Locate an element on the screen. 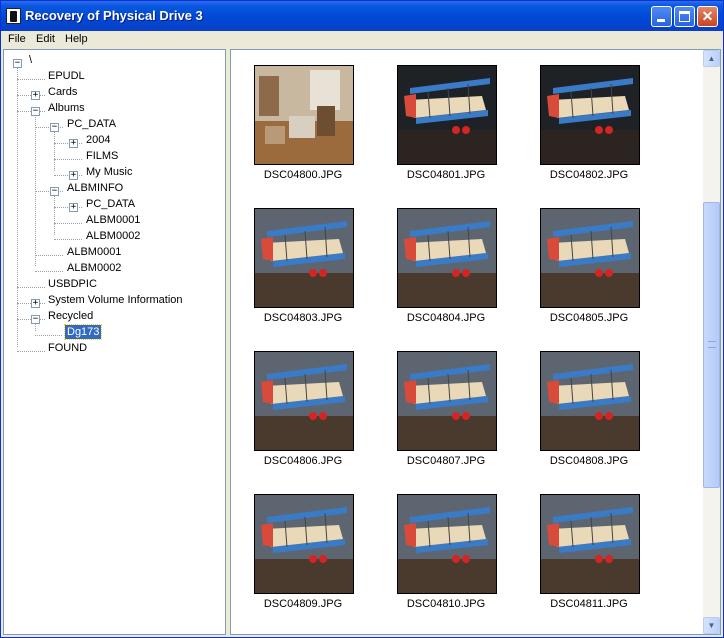 Image resolution: width=724 pixels, height=638 pixels. menu-help: Help is located at coordinates (76, 39).